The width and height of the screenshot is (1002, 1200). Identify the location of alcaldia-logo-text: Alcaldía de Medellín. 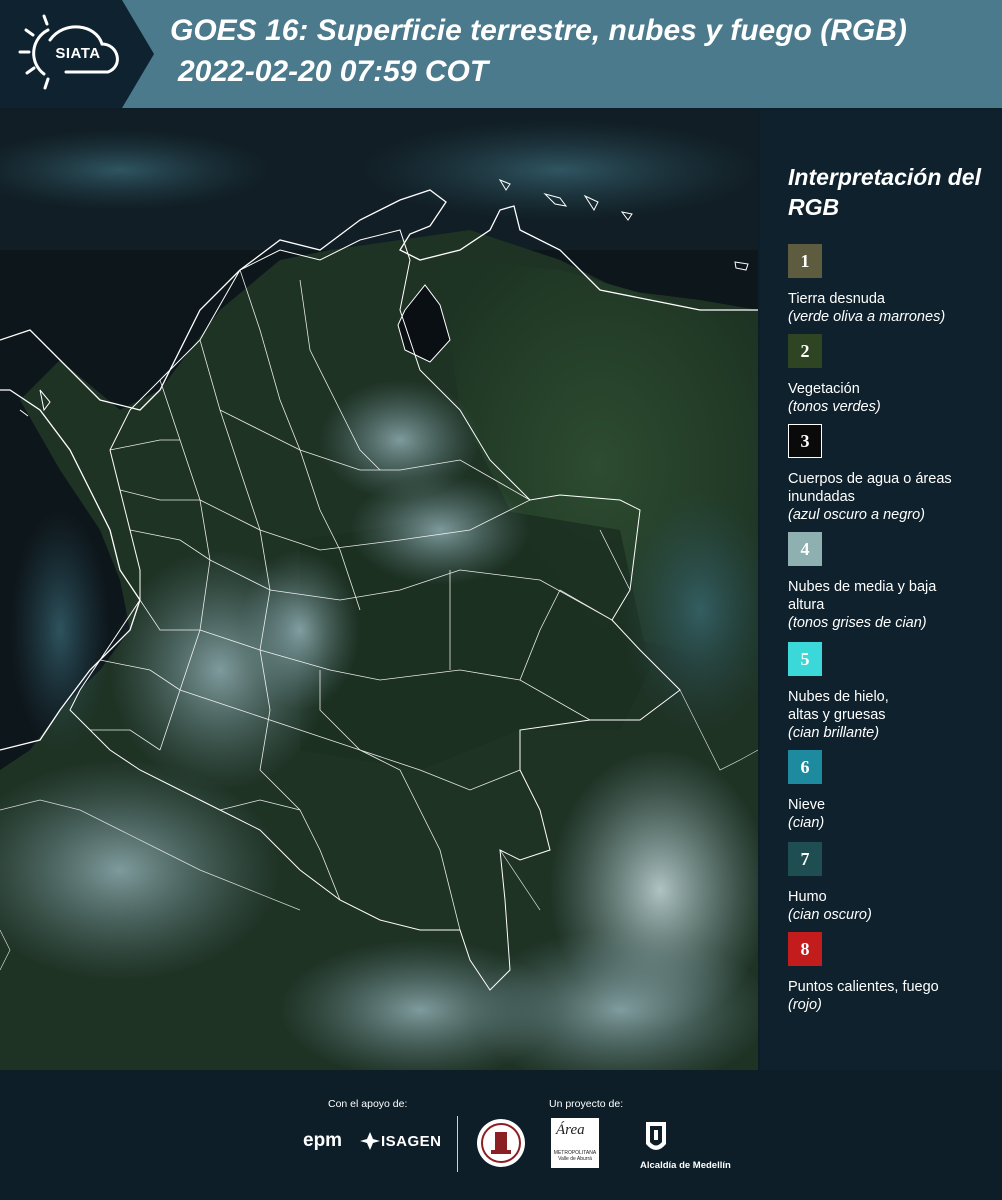
(685, 1165).